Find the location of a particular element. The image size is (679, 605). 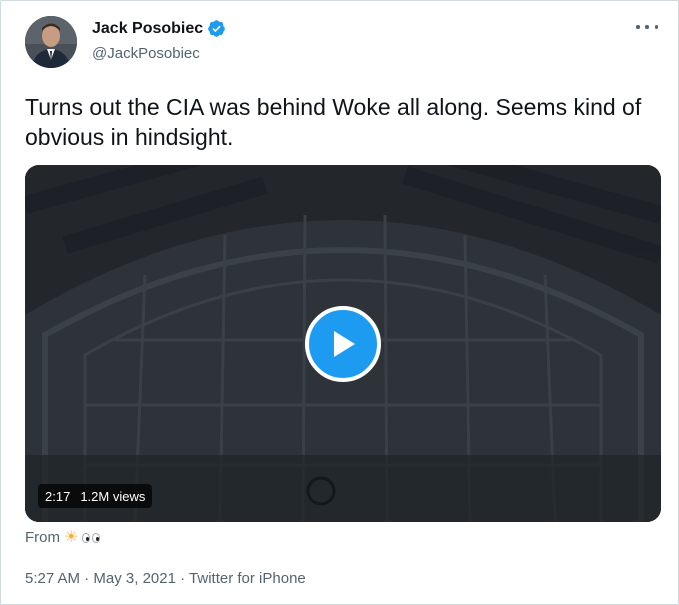

video-views: 1.2M views is located at coordinates (113, 496).